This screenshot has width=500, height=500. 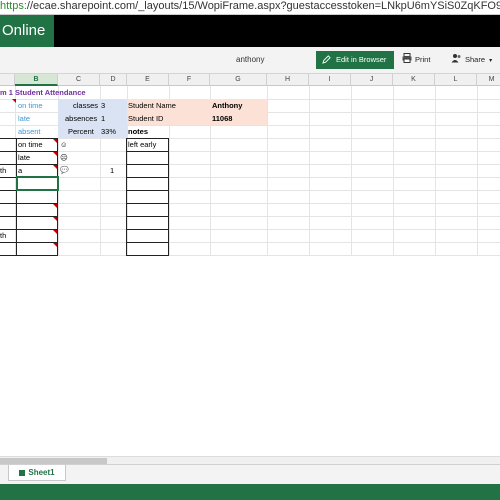 I want to click on selected-cell, so click(x=37, y=183).